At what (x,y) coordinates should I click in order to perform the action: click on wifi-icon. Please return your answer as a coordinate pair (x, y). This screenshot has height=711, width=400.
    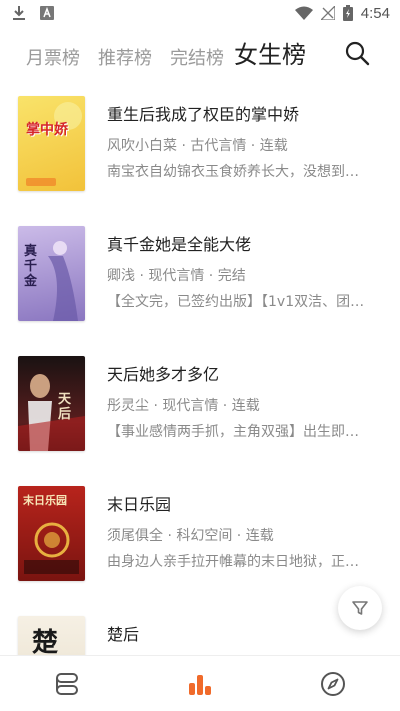
    Looking at the image, I should click on (303, 13).